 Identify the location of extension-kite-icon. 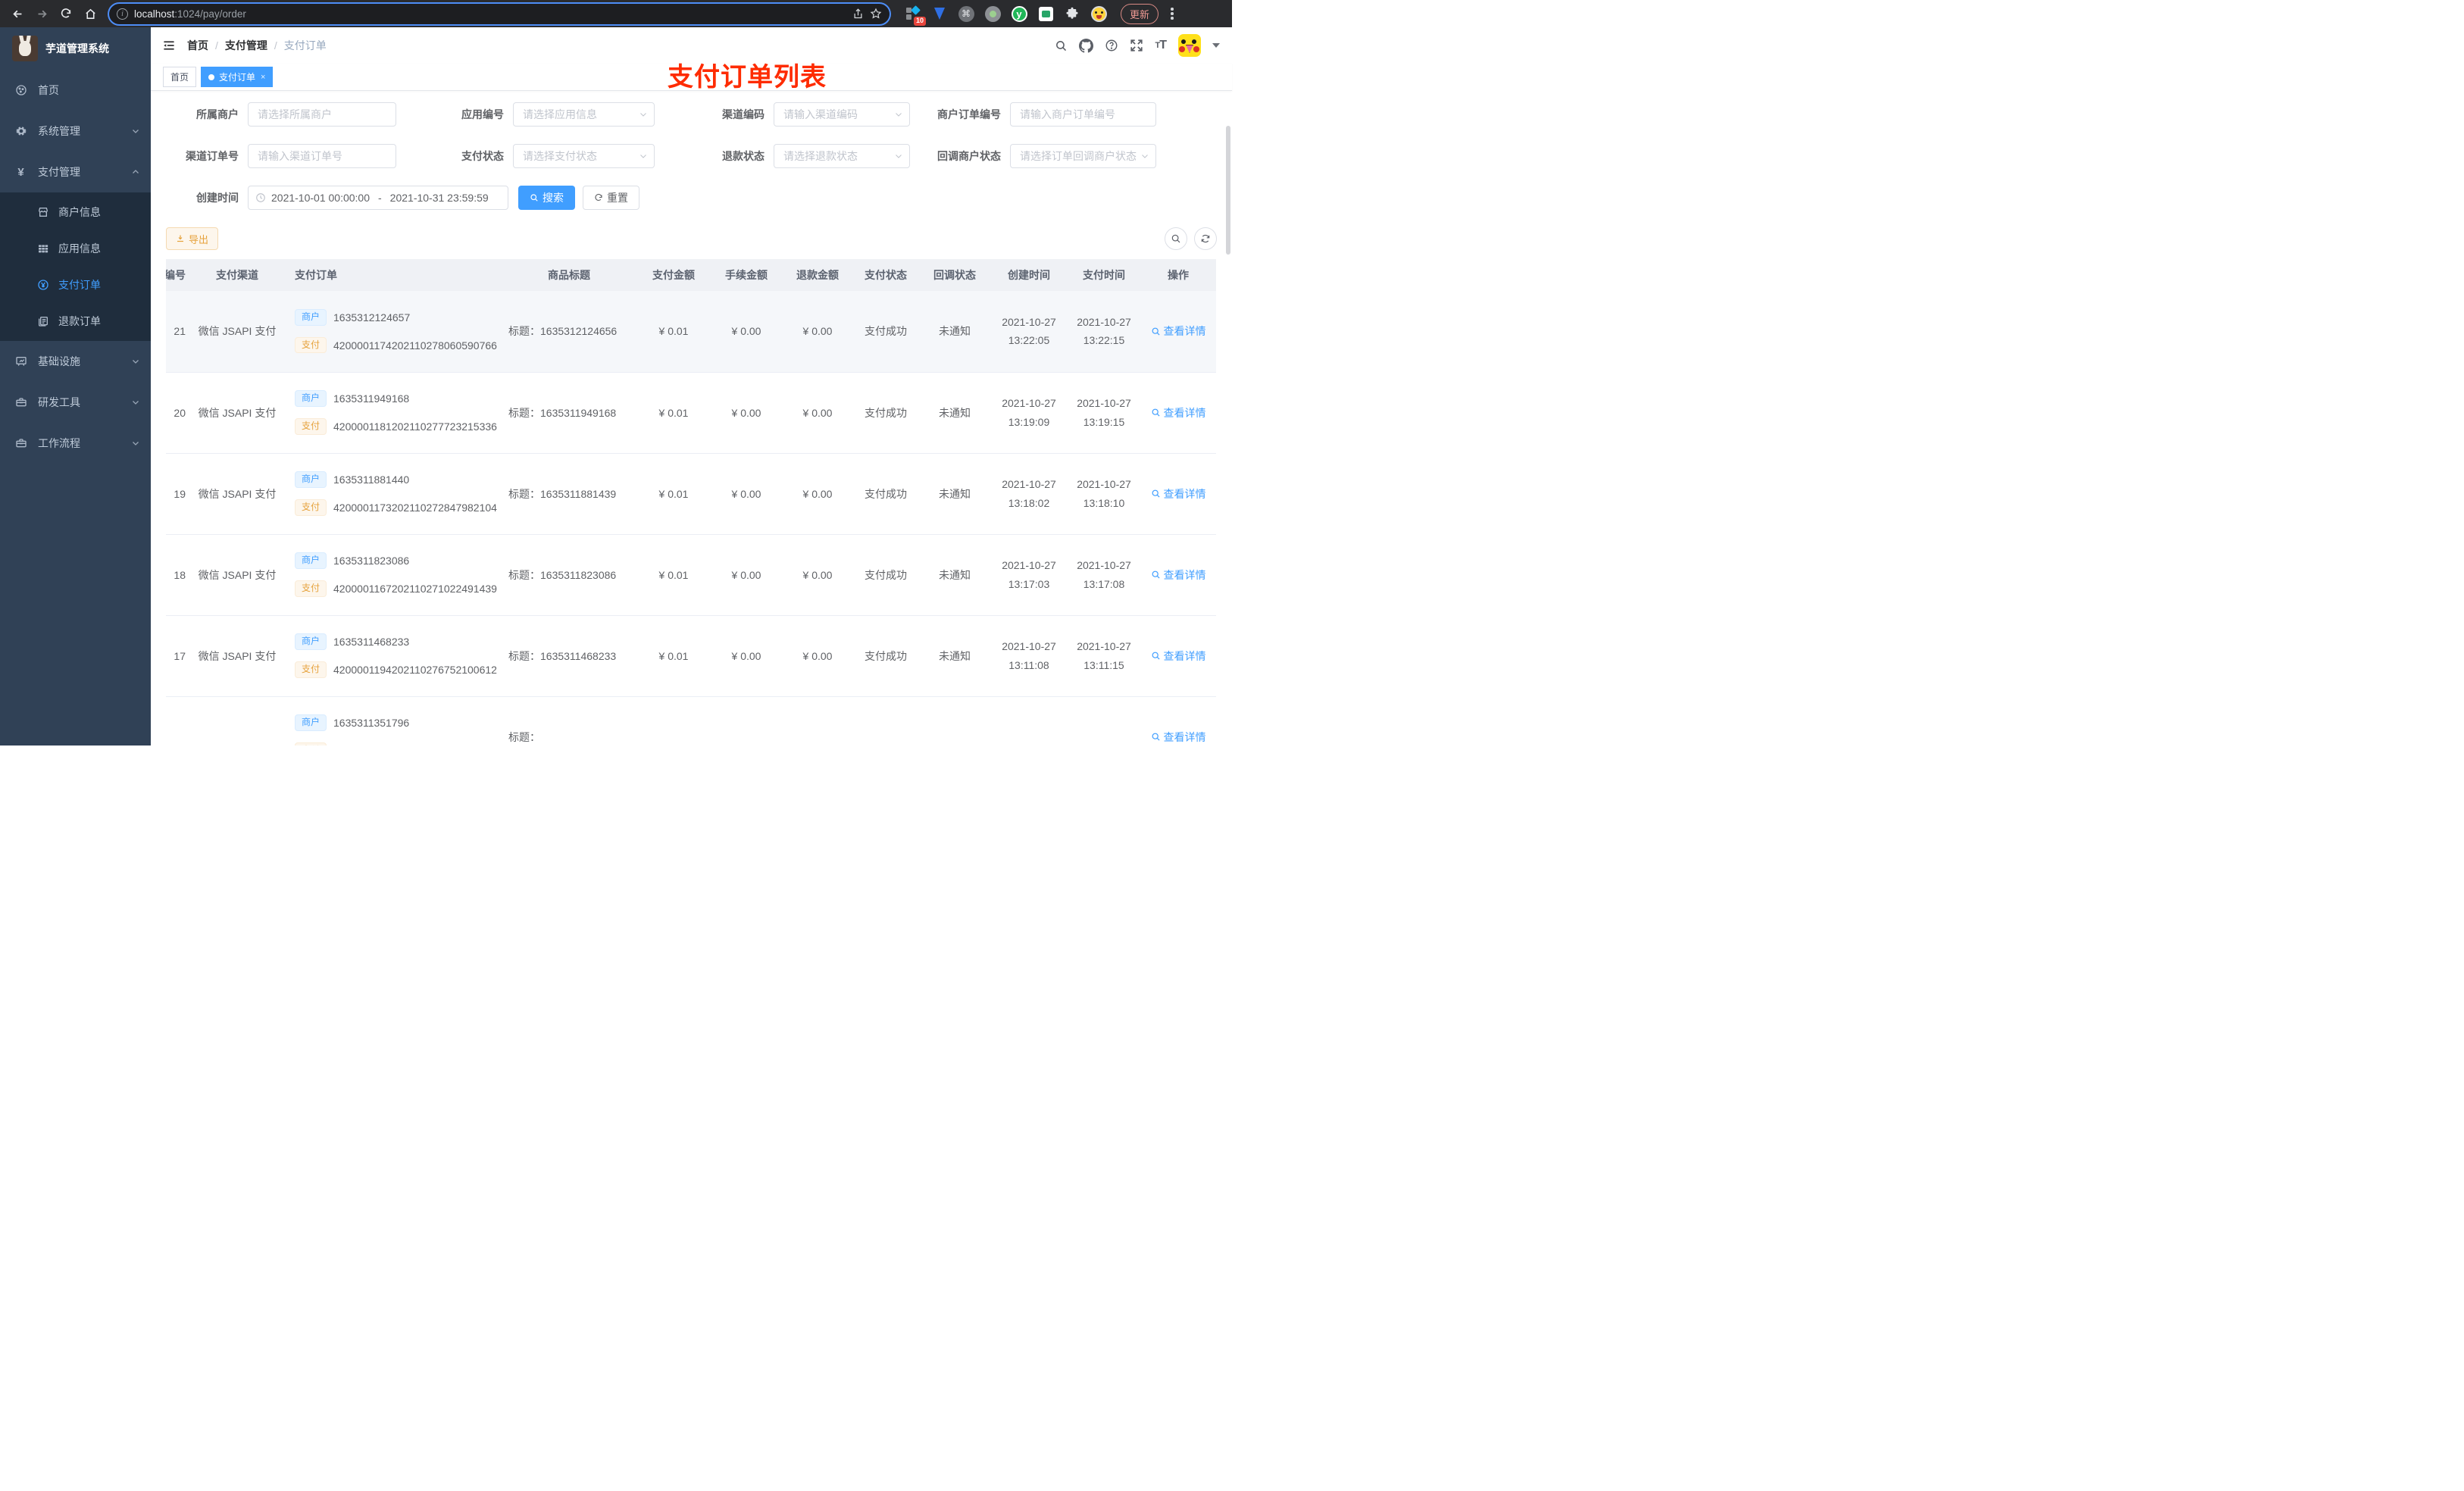
(939, 13).